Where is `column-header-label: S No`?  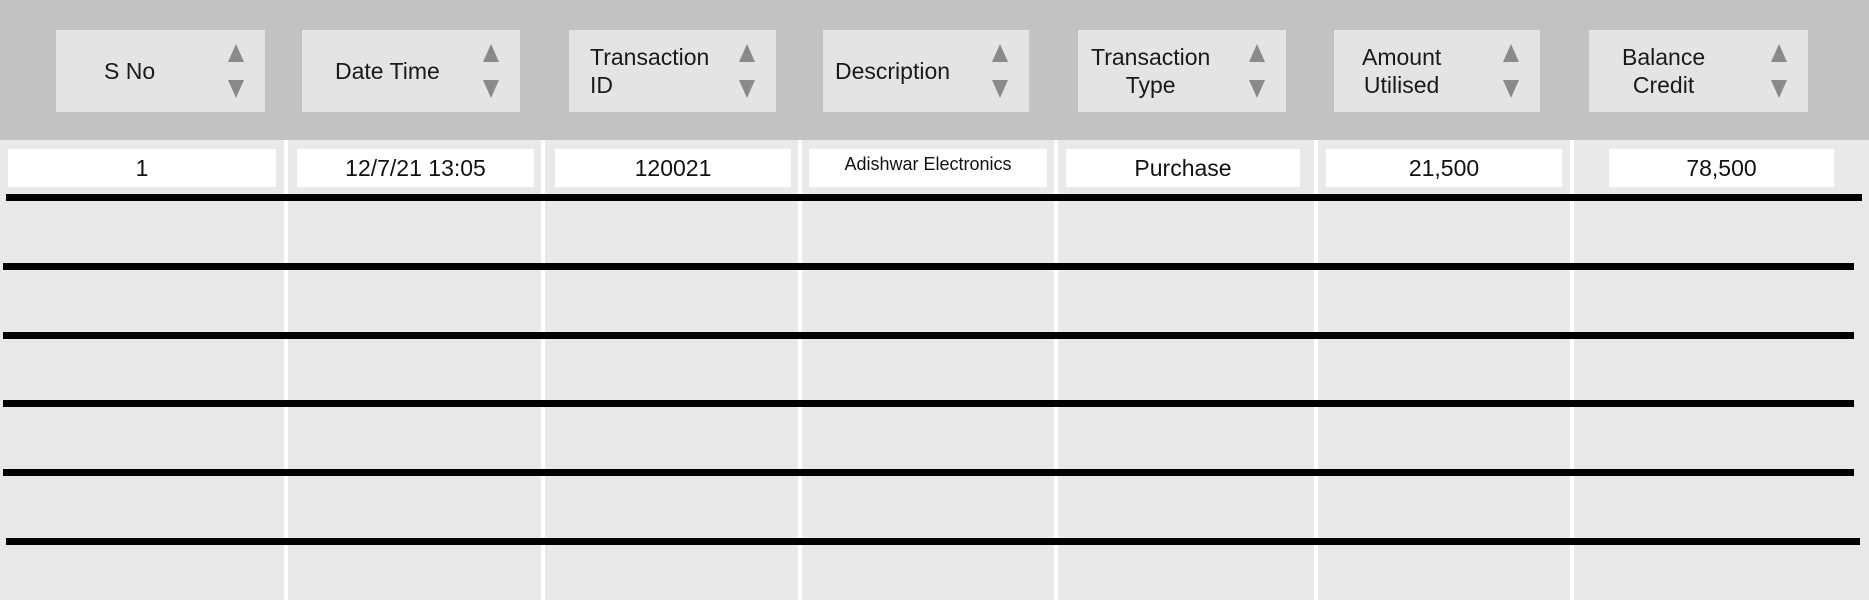
column-header-label: S No is located at coordinates (130, 71).